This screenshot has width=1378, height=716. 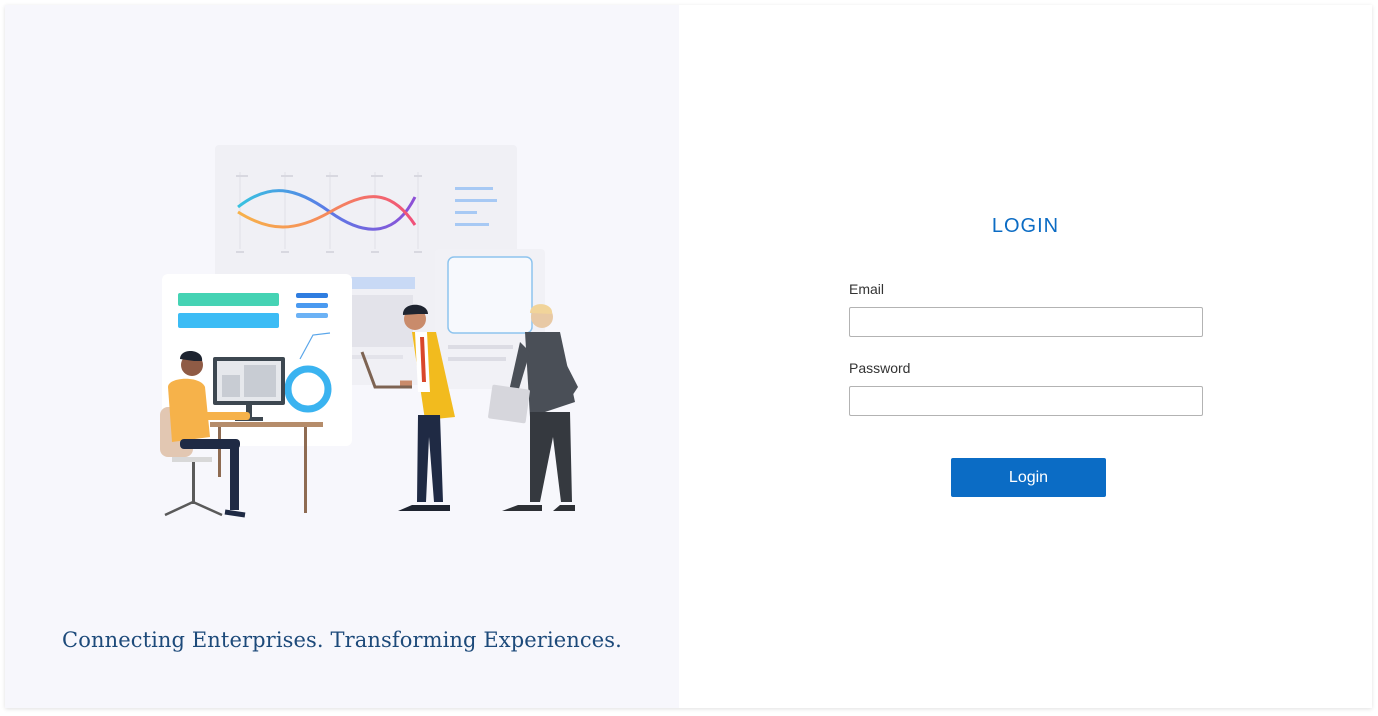 I want to click on email-field, so click(x=1026, y=322).